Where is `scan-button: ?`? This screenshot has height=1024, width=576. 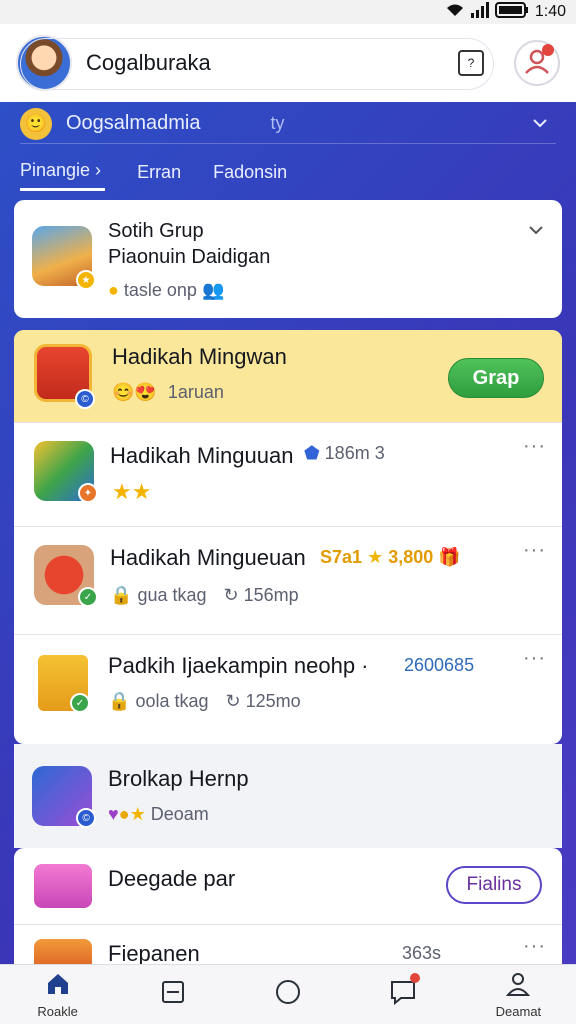
scan-button: ? is located at coordinates (471, 63).